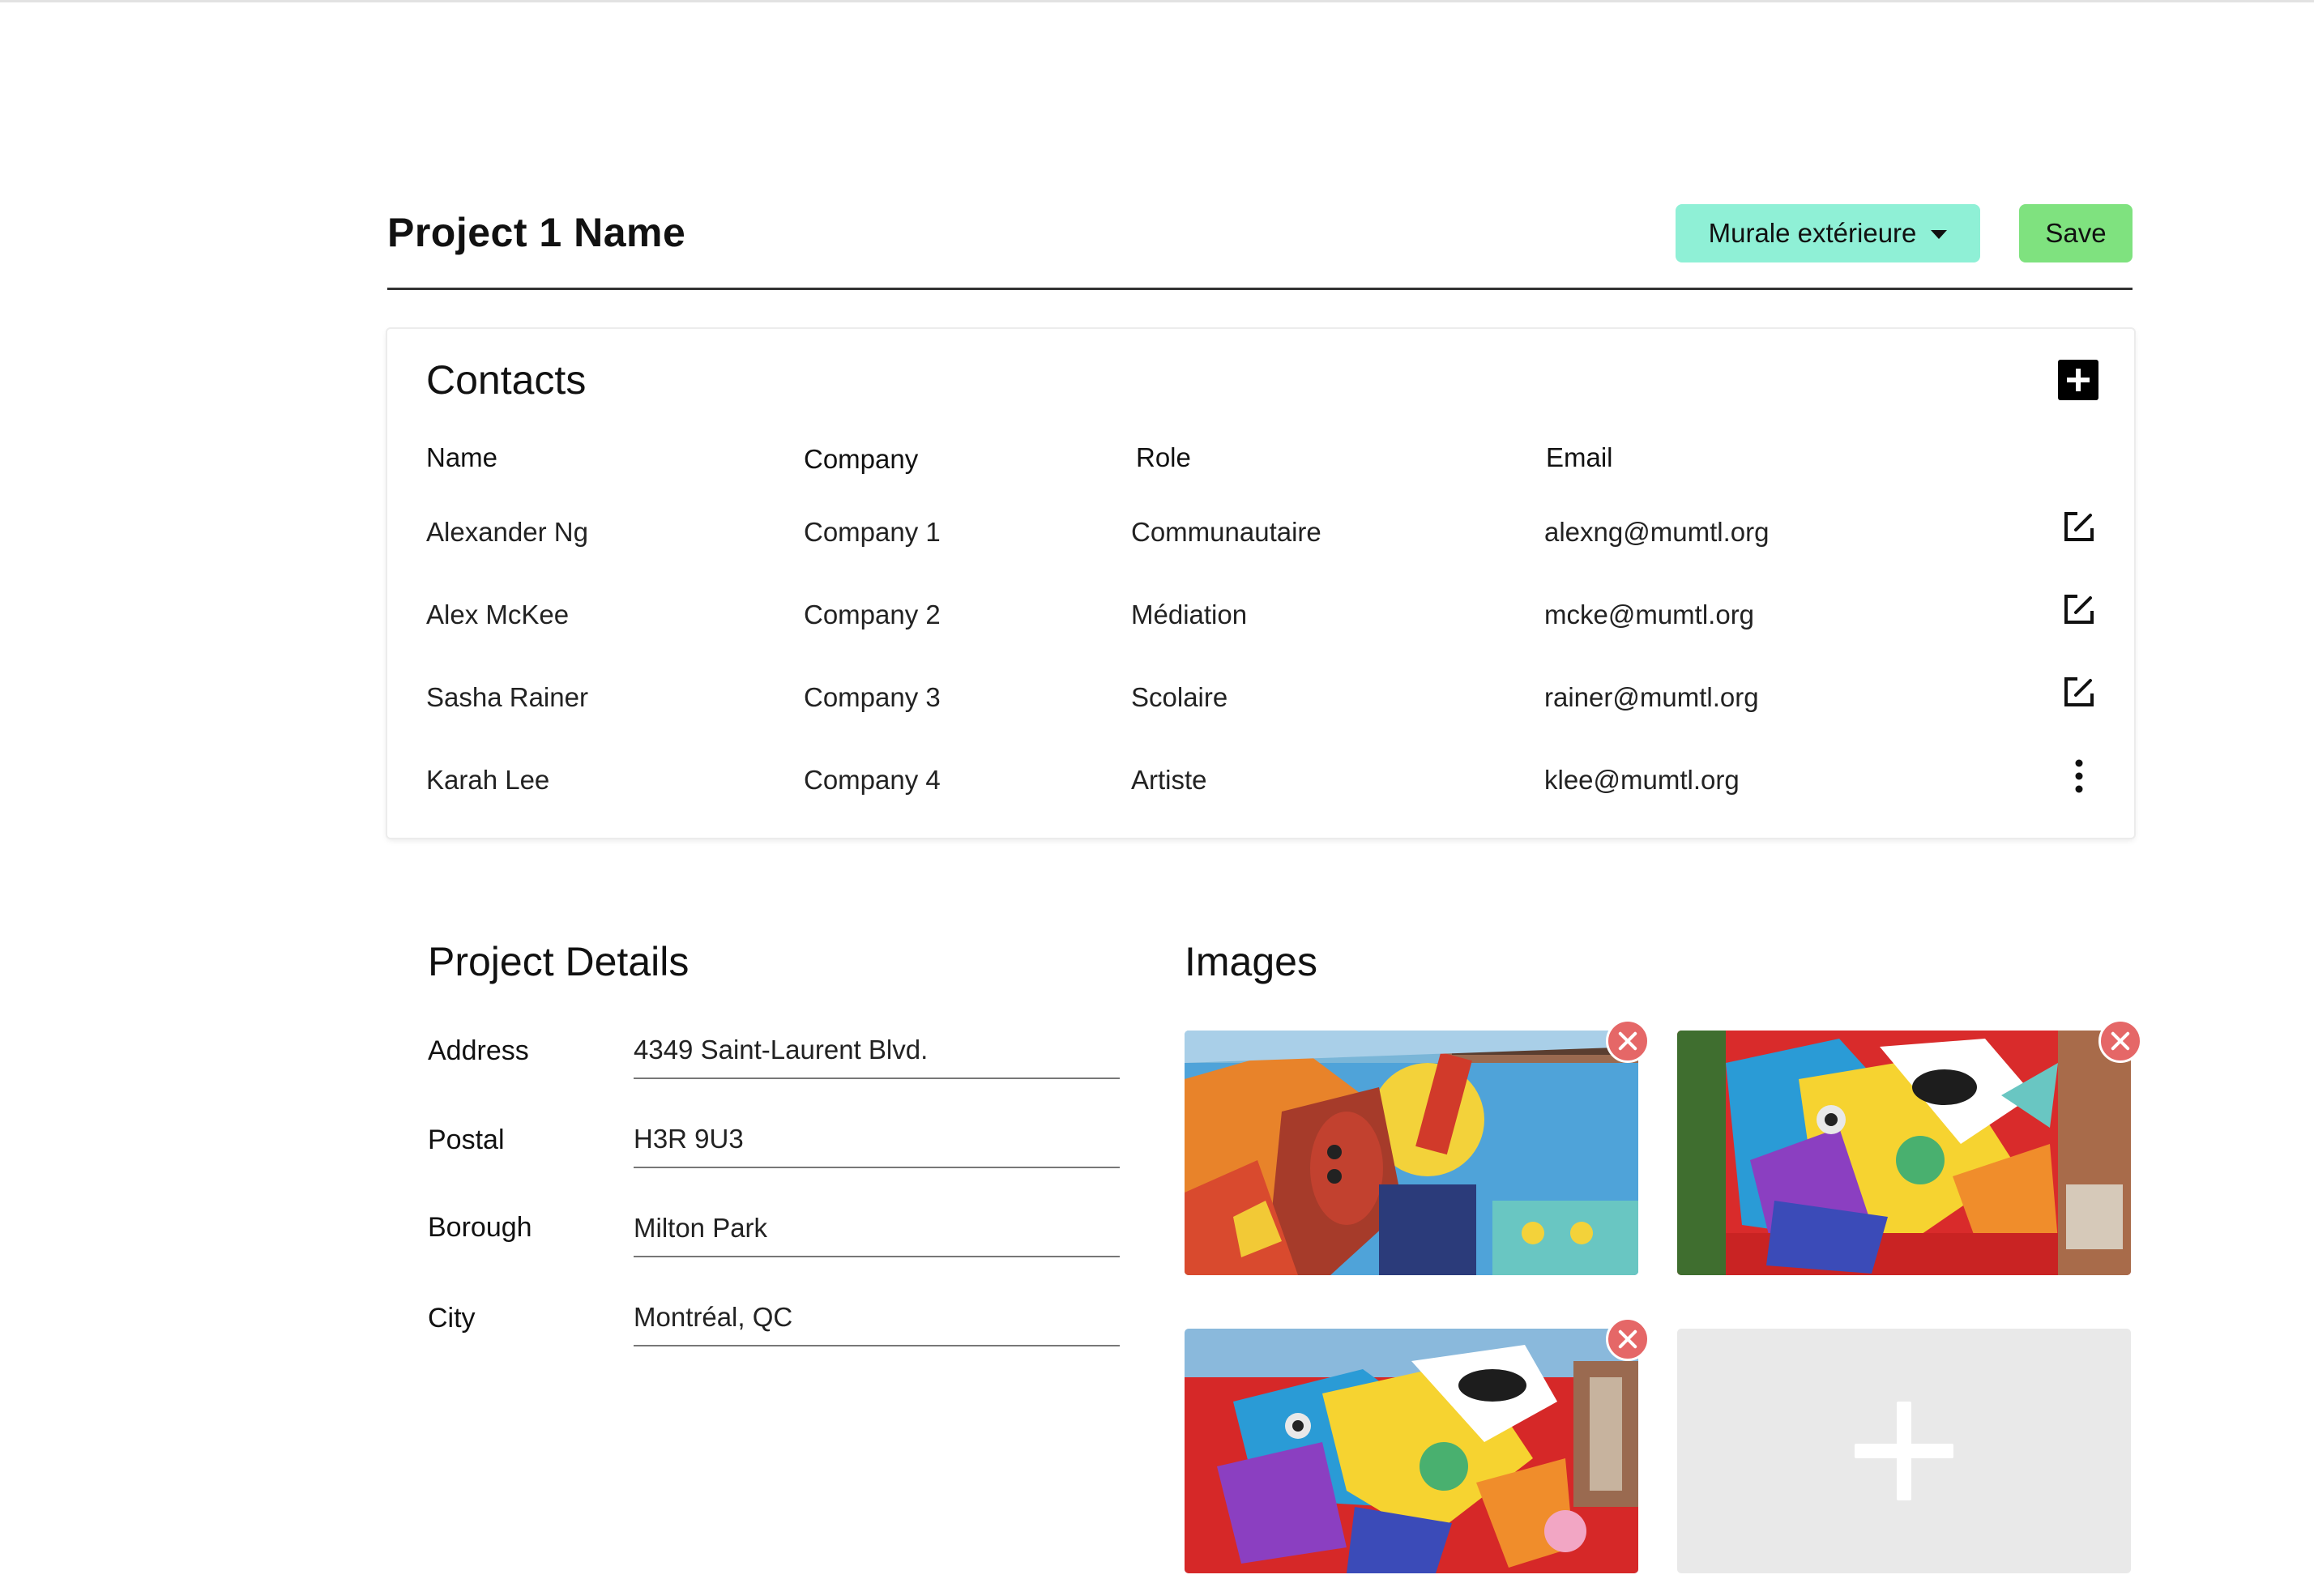 The image size is (2314, 1596). I want to click on images-title: Images, so click(1251, 961).